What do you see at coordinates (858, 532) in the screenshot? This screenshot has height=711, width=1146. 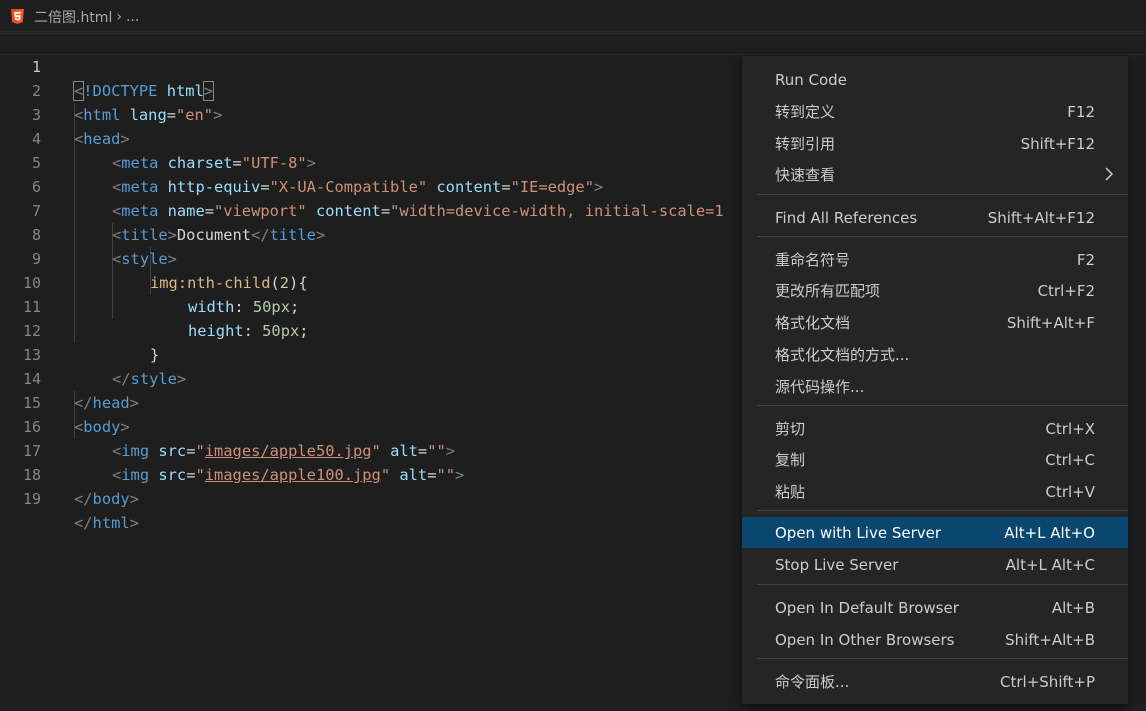 I see `menu-item-label: Open with Live Server` at bounding box center [858, 532].